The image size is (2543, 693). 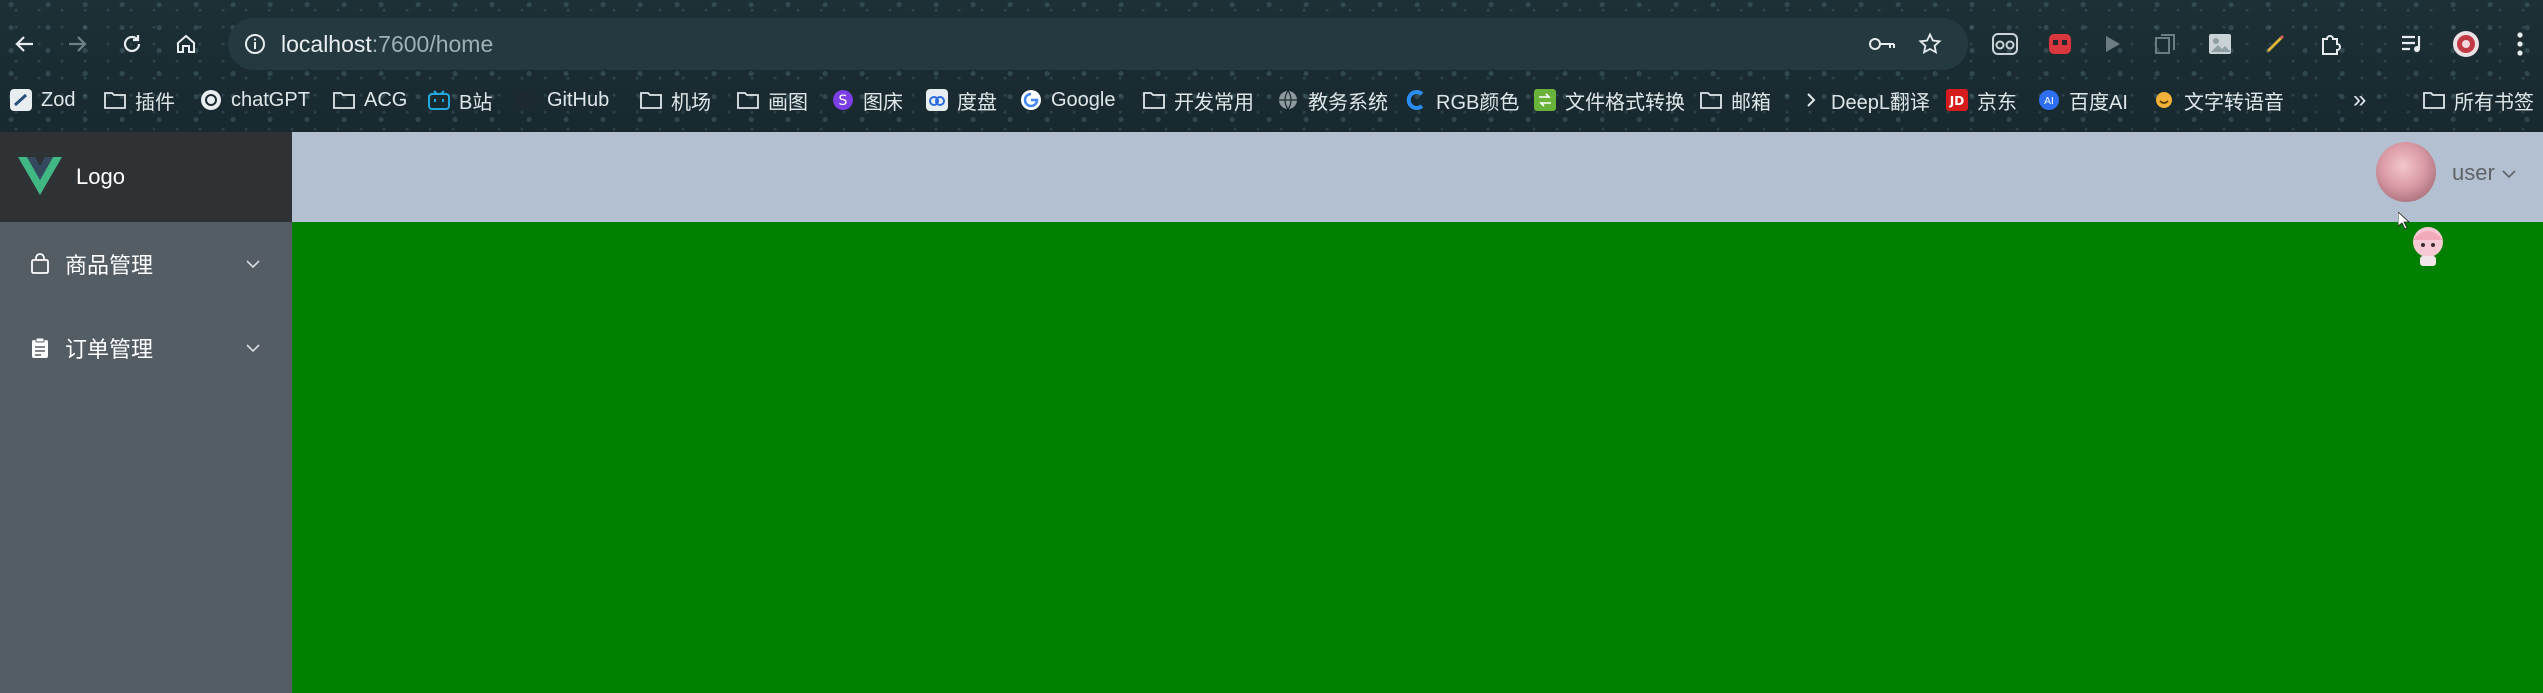 I want to click on bookmark-image-host: S 图床, so click(x=867, y=100).